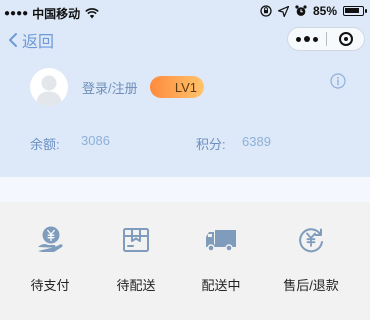 This screenshot has height=320, width=370. Describe the element at coordinates (56, 14) in the screenshot. I see `carrier-name: 中国移动` at that location.